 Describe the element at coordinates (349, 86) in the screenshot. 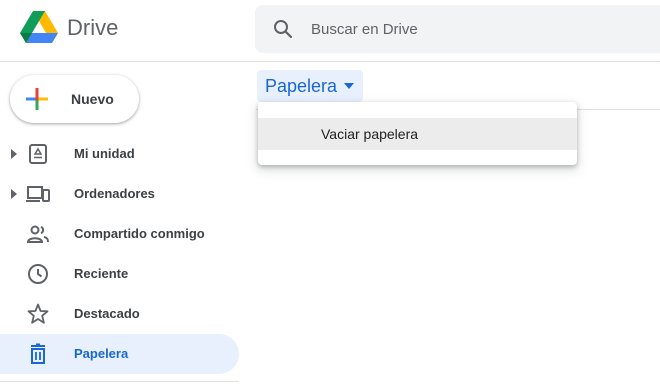

I see `dropdown-arrow-icon` at that location.